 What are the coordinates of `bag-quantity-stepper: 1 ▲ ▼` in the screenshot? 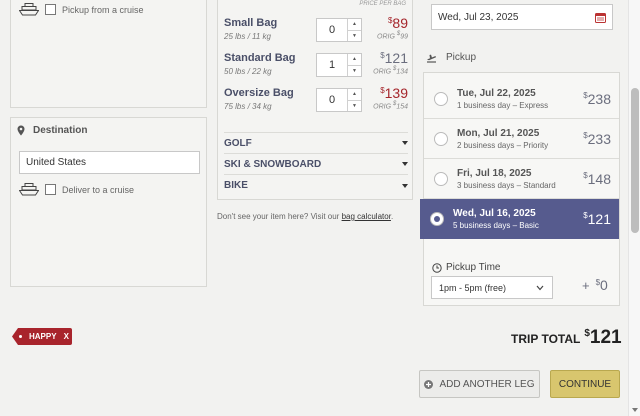 It's located at (339, 65).